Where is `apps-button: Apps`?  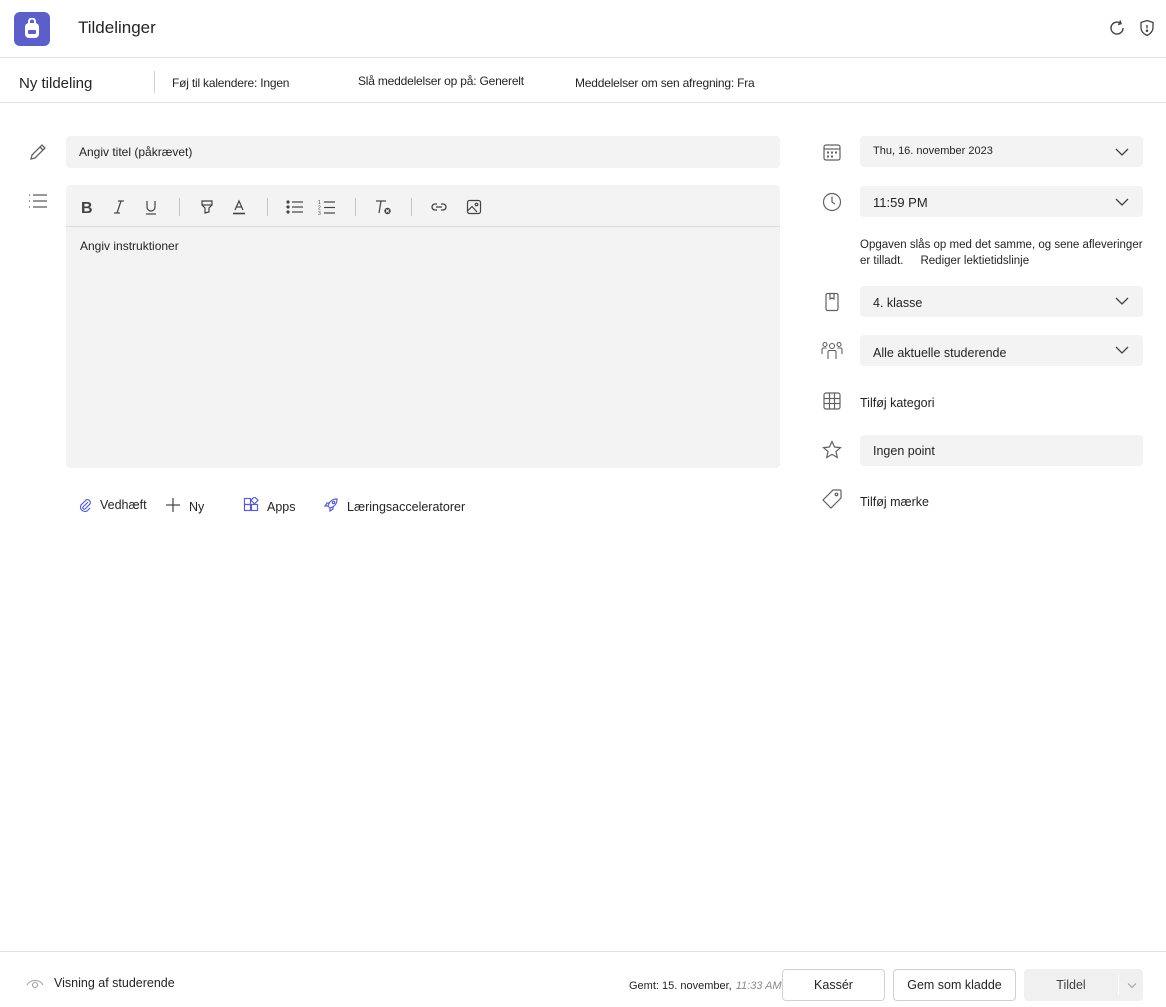 apps-button: Apps is located at coordinates (269, 505).